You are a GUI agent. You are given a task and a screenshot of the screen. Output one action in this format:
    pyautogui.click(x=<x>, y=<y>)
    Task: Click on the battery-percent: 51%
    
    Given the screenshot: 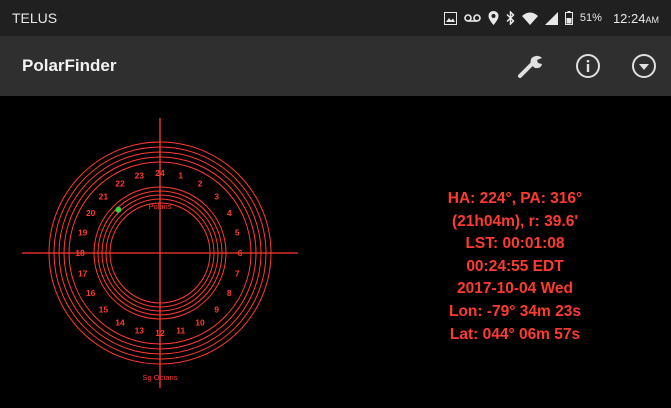 What is the action you would take?
    pyautogui.click(x=590, y=18)
    